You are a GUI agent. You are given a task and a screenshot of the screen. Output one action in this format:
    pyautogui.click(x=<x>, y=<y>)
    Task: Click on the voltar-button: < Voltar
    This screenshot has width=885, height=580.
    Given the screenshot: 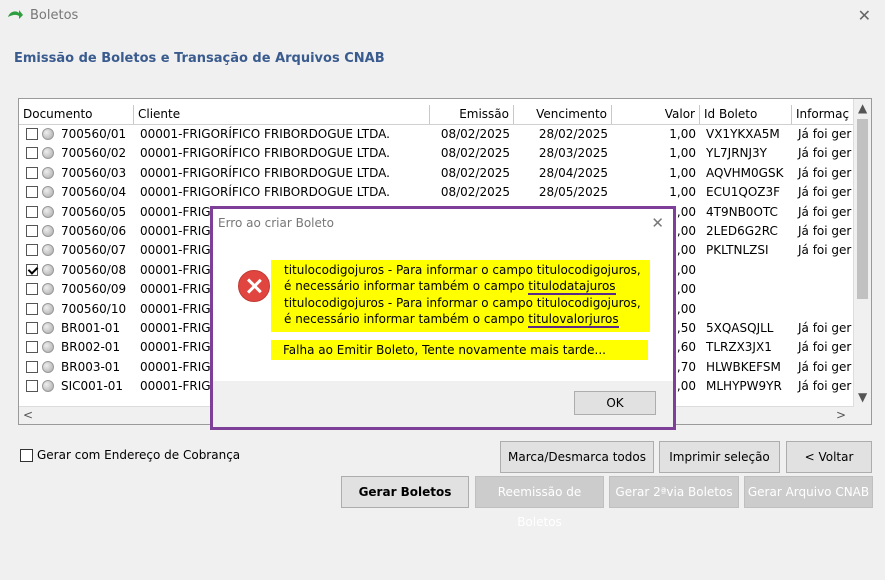 What is the action you would take?
    pyautogui.click(x=829, y=457)
    